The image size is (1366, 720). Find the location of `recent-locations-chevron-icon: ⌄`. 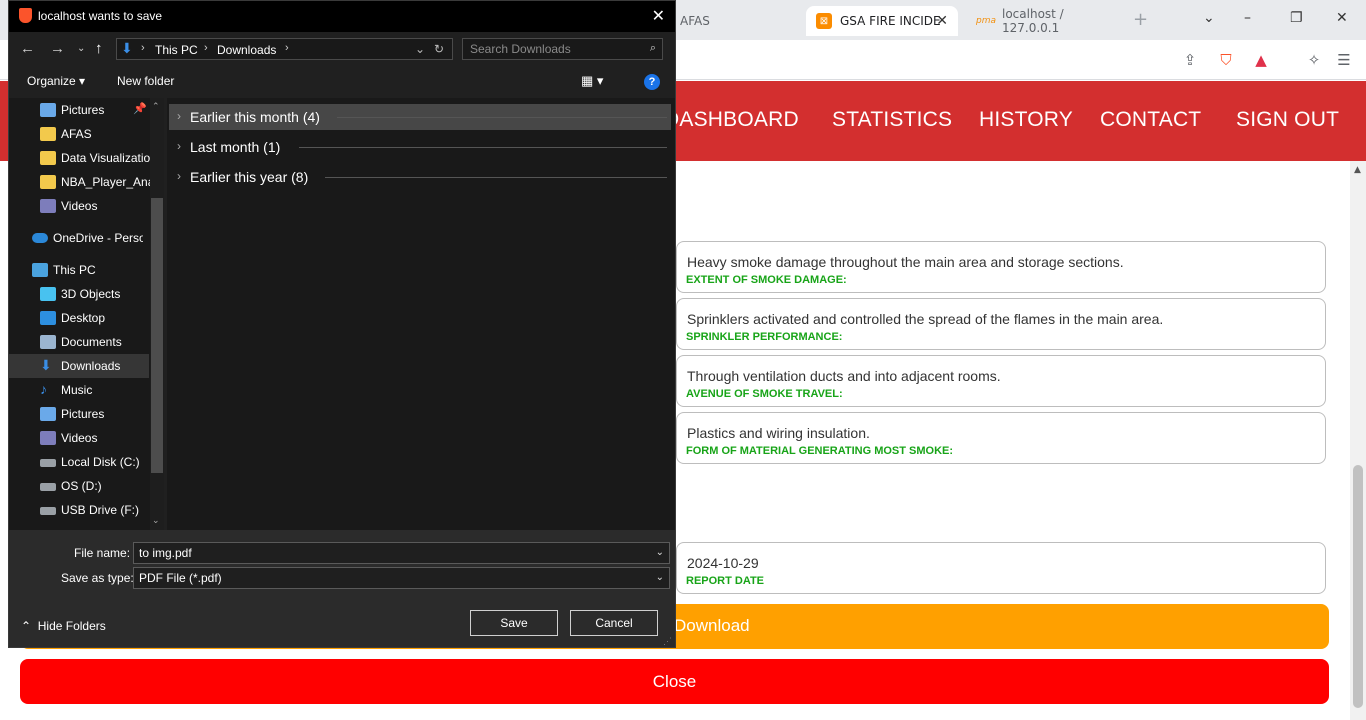

recent-locations-chevron-icon: ⌄ is located at coordinates (81, 48).